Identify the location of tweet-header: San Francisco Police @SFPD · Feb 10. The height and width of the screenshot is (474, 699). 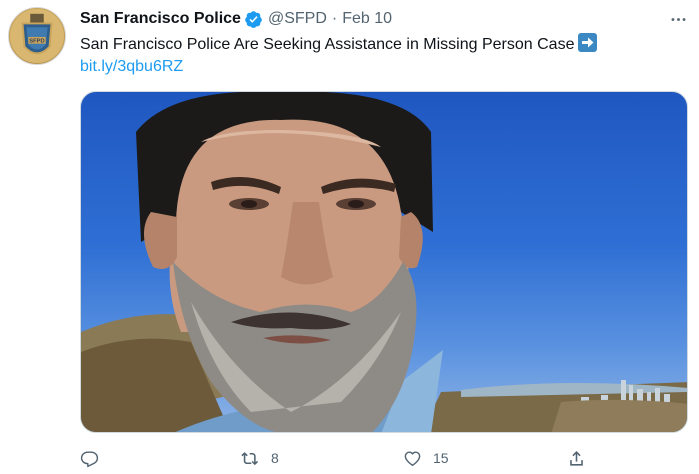
(236, 19).